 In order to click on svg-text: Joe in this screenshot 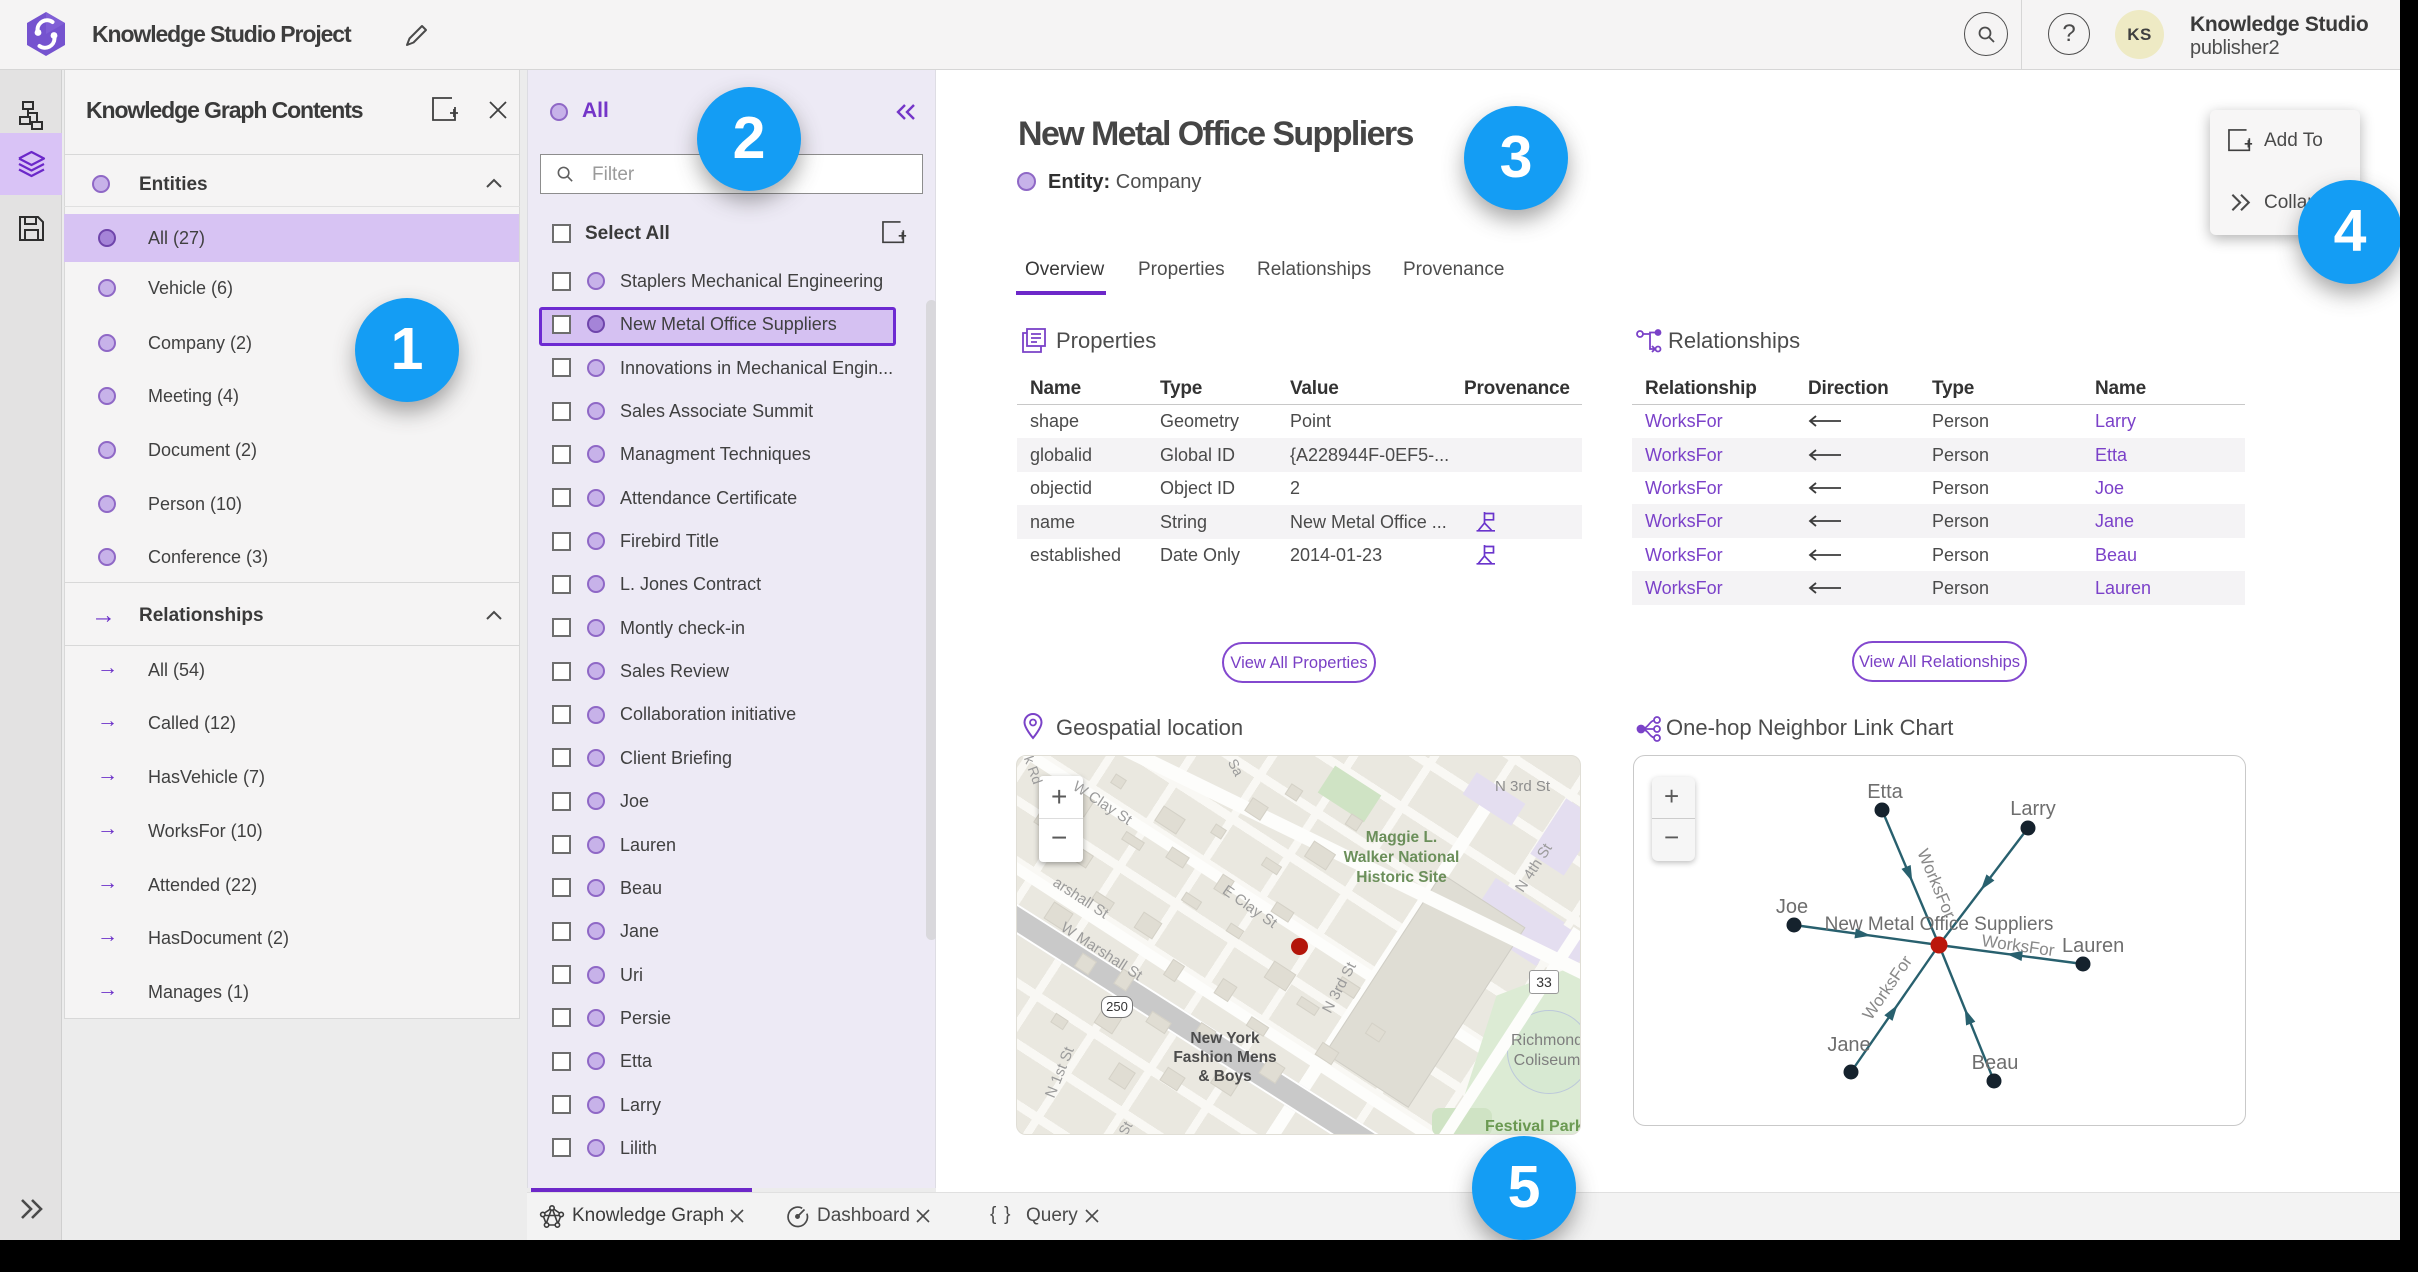, I will do `click(1792, 907)`.